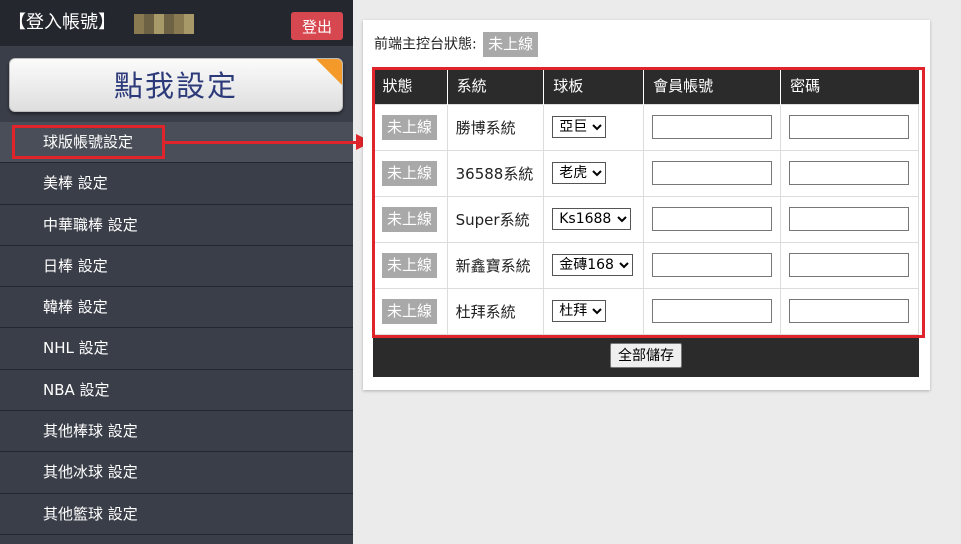  I want to click on sidebar-item-label: 美棒 設定, so click(75, 183).